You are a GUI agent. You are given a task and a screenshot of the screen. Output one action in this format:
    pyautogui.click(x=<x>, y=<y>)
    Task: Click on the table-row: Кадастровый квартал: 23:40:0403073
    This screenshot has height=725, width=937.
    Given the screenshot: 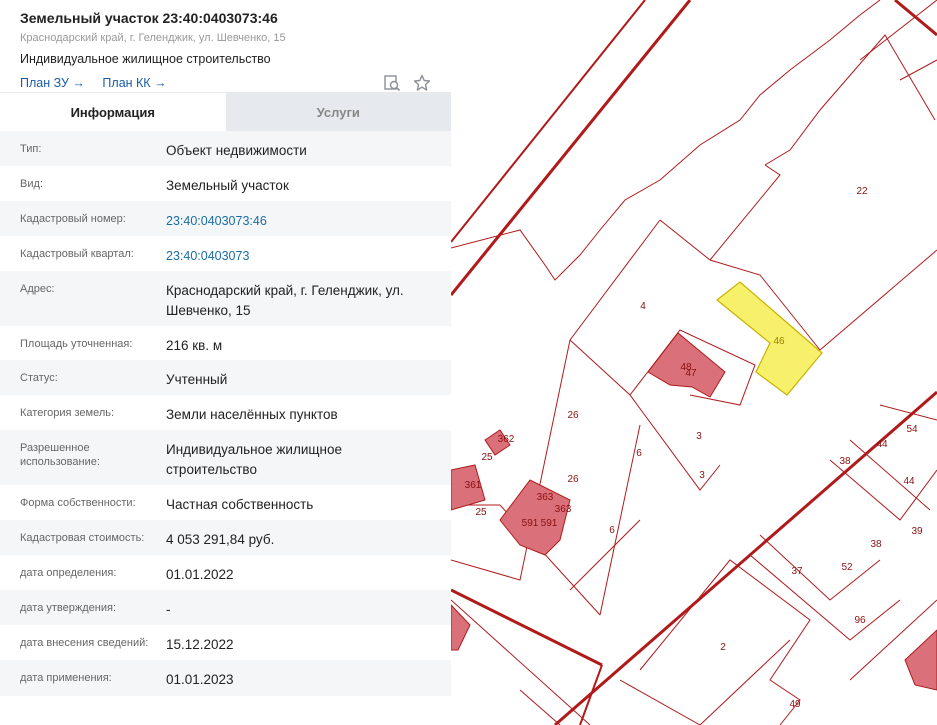 What is the action you would take?
    pyautogui.click(x=225, y=253)
    